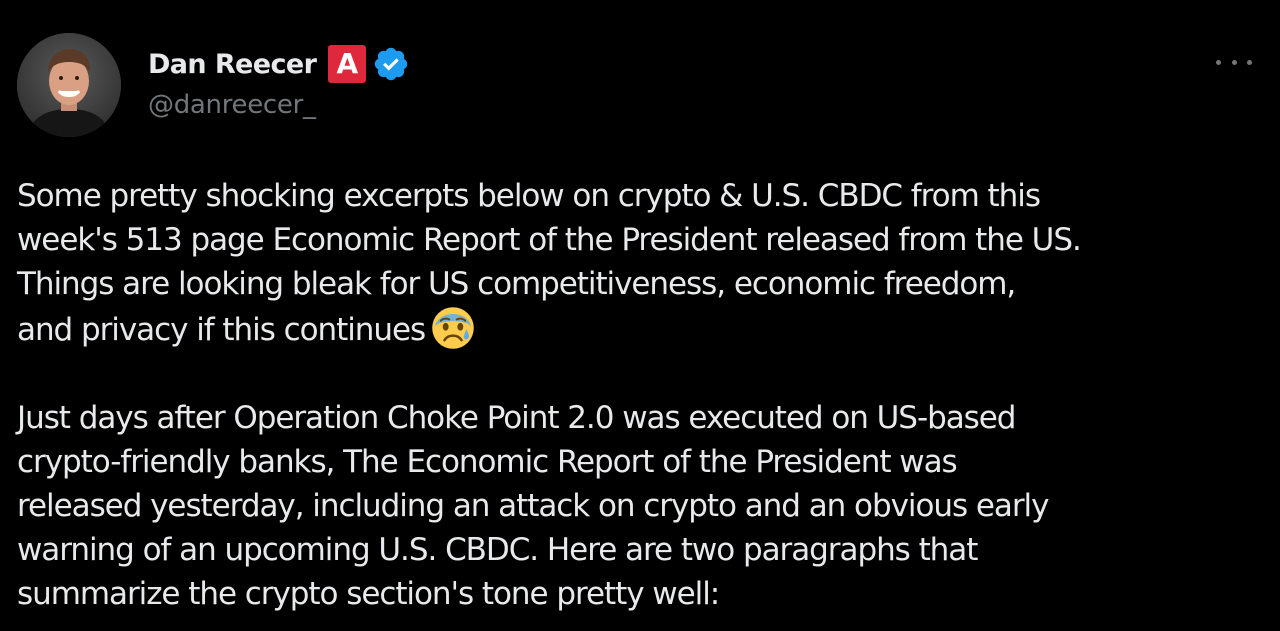 This screenshot has height=631, width=1280. Describe the element at coordinates (453, 328) in the screenshot. I see `anxious-face-with-sweat-emoji` at that location.